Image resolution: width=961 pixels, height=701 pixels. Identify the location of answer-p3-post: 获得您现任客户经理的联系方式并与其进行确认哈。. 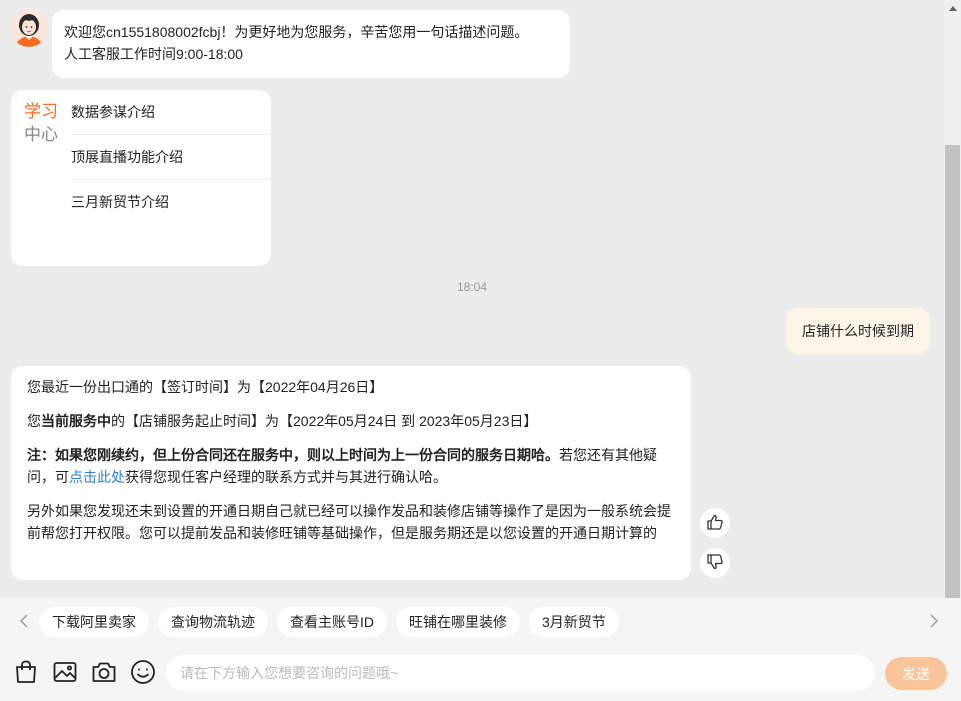
(286, 477).